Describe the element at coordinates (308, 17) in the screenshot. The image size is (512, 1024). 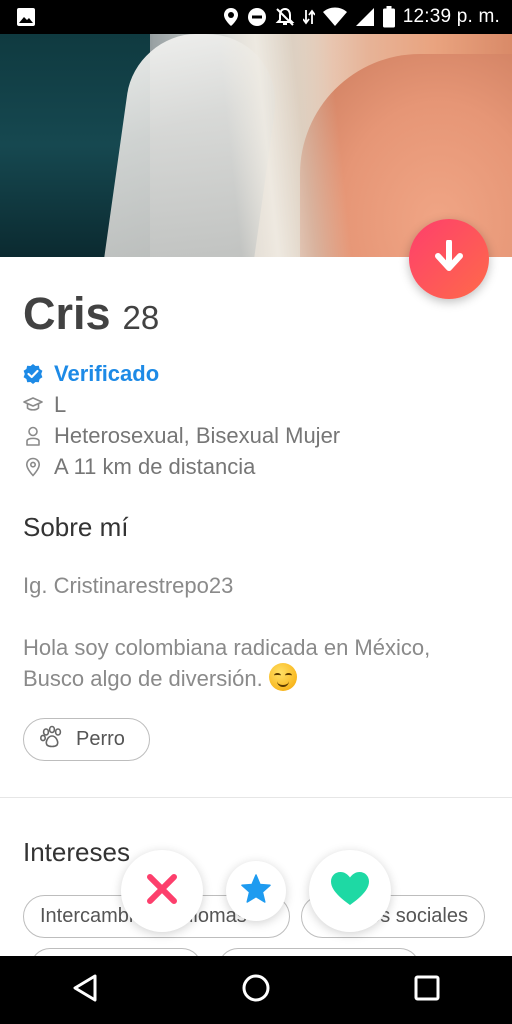
I see `data-icon` at that location.